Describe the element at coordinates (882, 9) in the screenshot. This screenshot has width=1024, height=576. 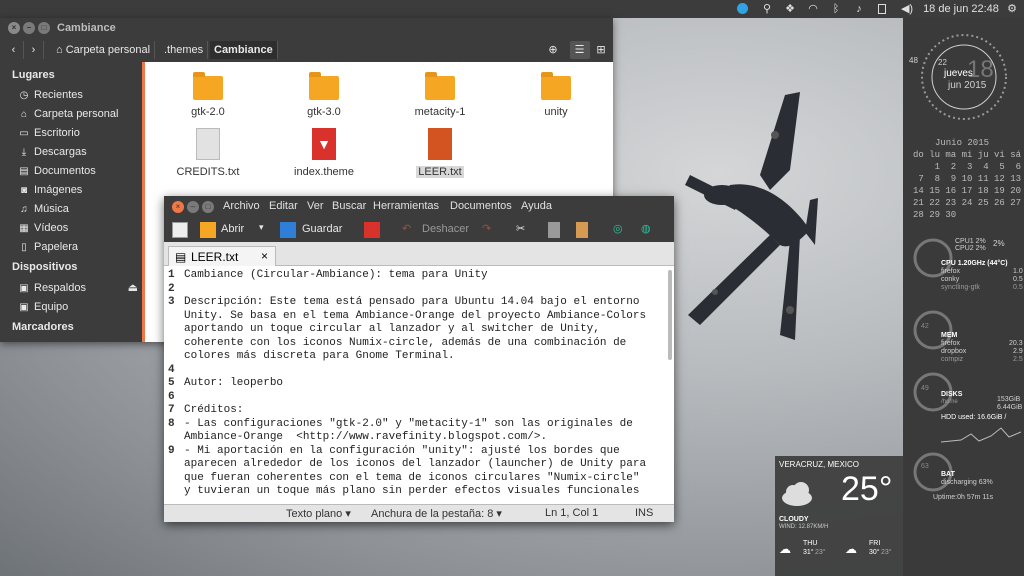
I see `battery-icon` at that location.